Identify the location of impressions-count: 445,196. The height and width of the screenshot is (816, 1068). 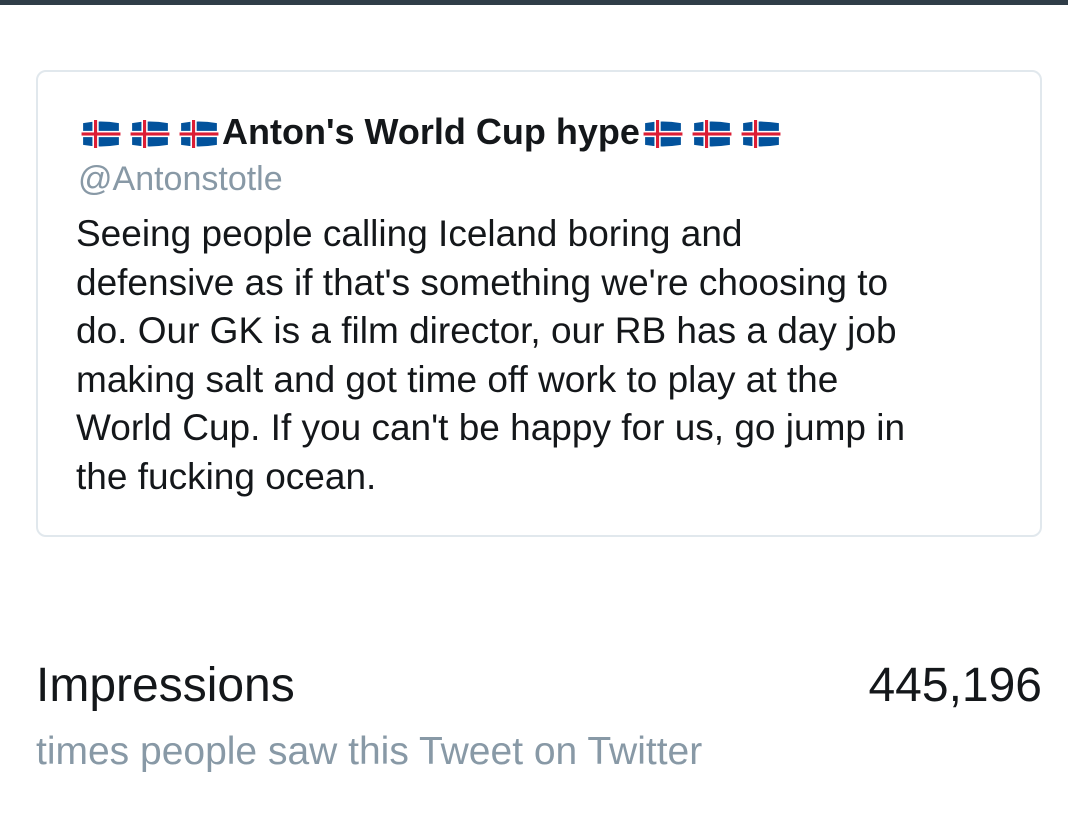
(955, 685).